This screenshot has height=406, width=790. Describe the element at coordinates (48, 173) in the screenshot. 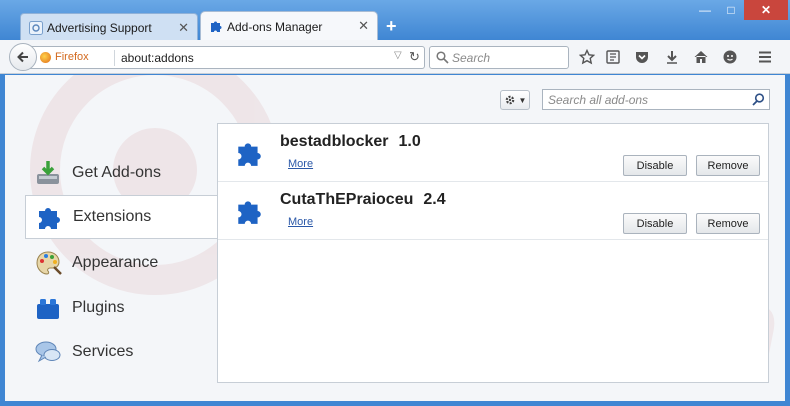

I see `get-addons-icon` at that location.